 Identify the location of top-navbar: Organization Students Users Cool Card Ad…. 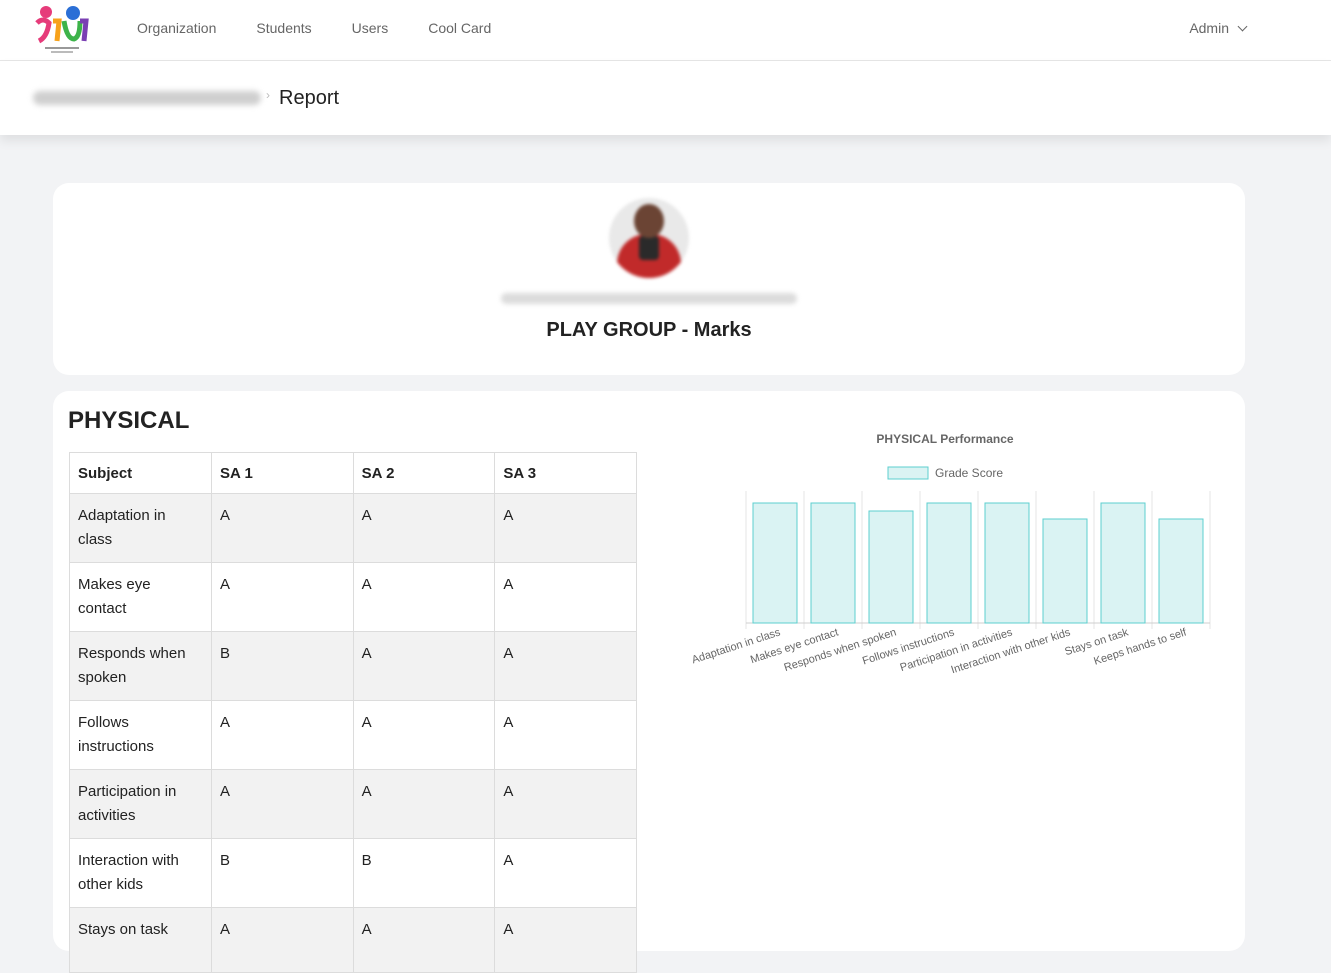
(665, 30).